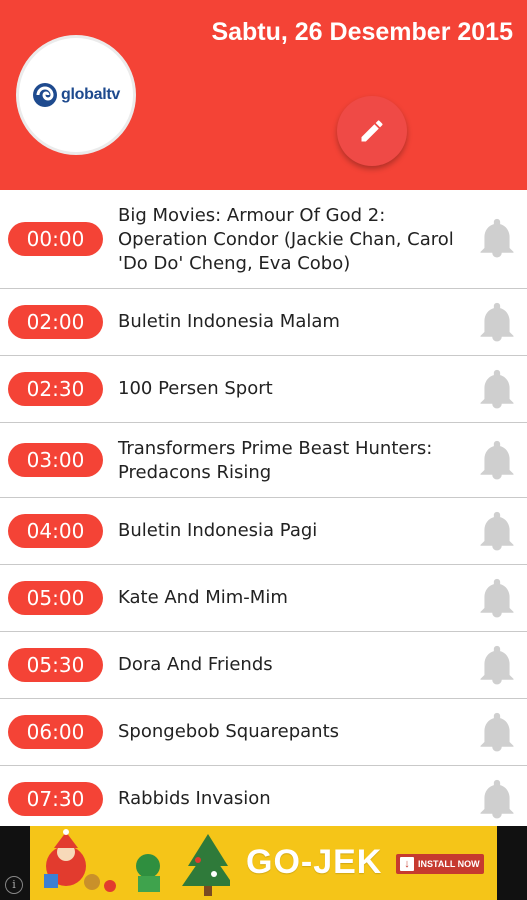 The width and height of the screenshot is (527, 900). I want to click on schedule-row: 02:00 Buletin Indonesia Malam, so click(263, 322).